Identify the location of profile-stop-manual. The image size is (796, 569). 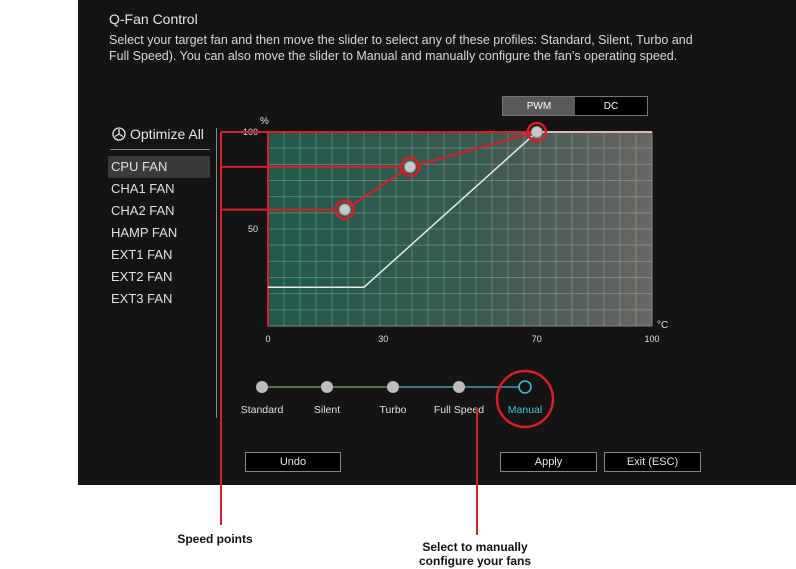
(525, 387).